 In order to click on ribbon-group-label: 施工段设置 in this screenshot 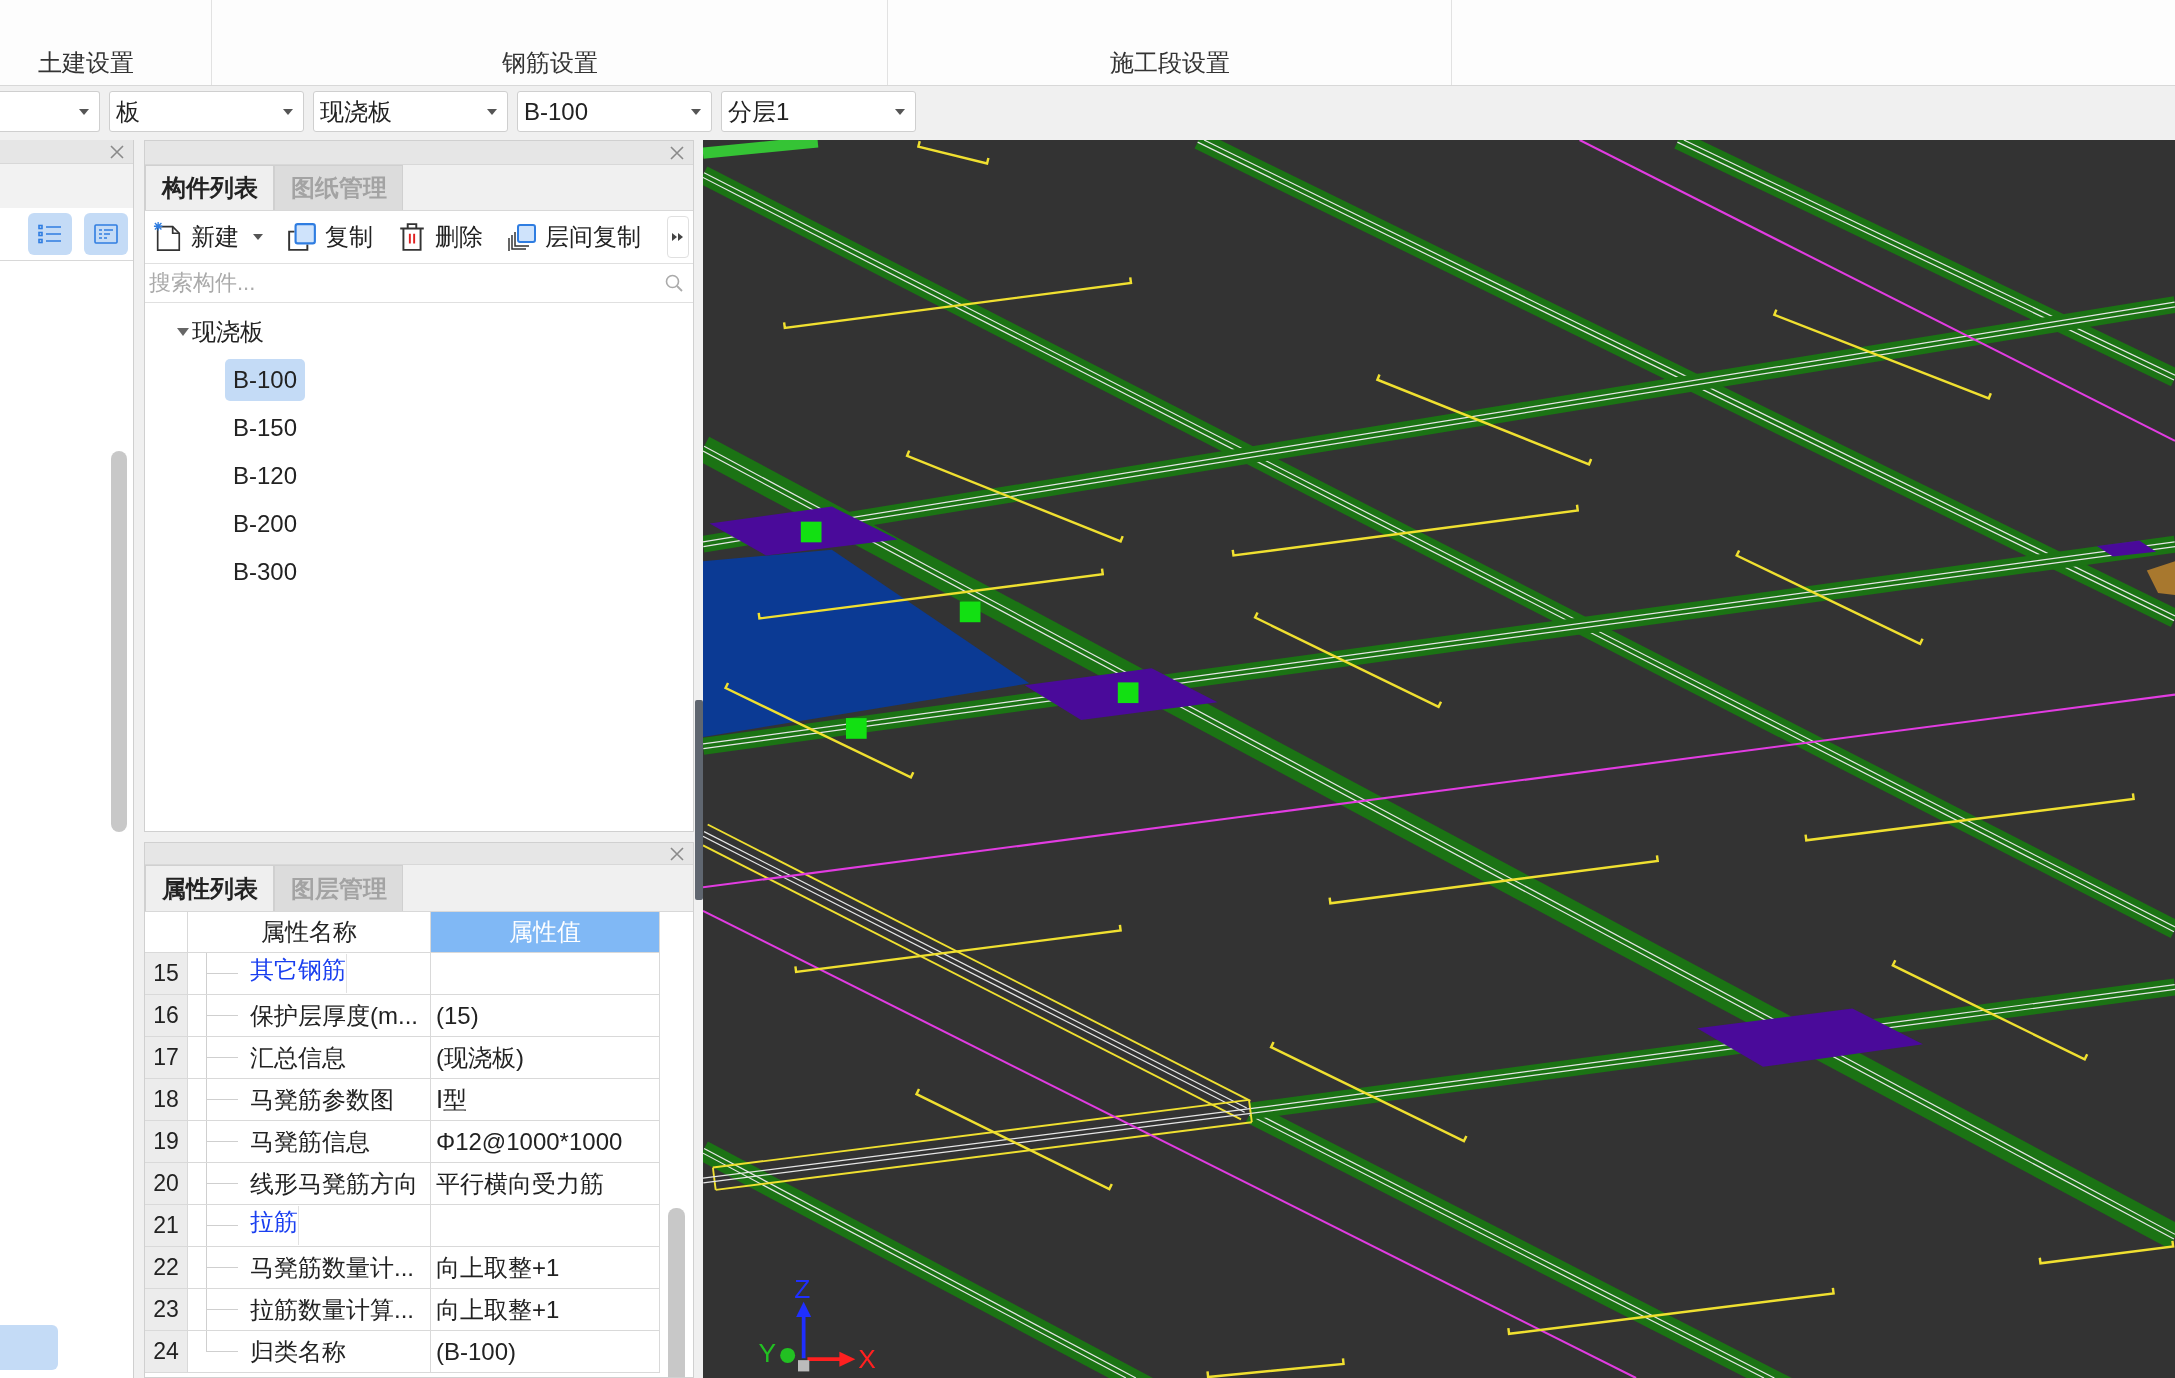, I will do `click(1169, 63)`.